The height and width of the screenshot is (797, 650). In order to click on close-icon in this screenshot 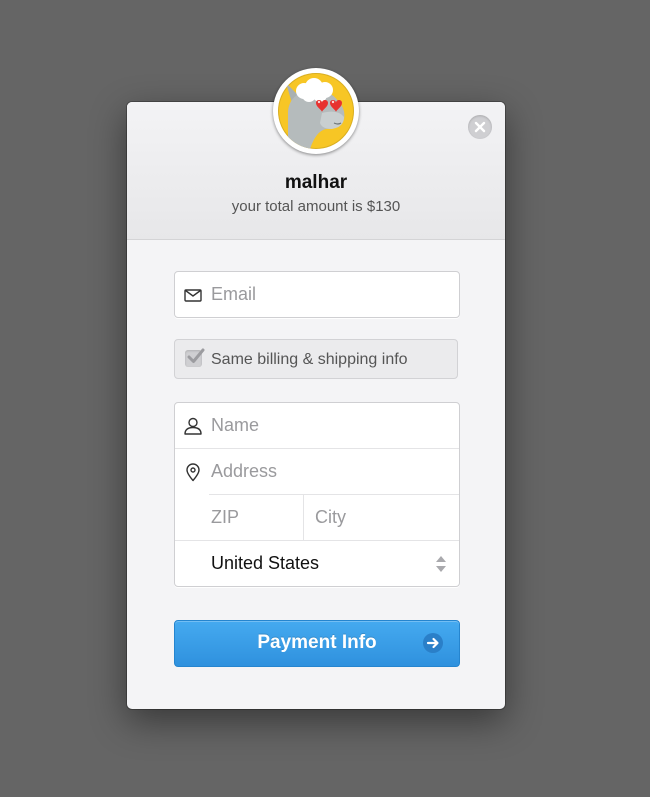, I will do `click(480, 127)`.